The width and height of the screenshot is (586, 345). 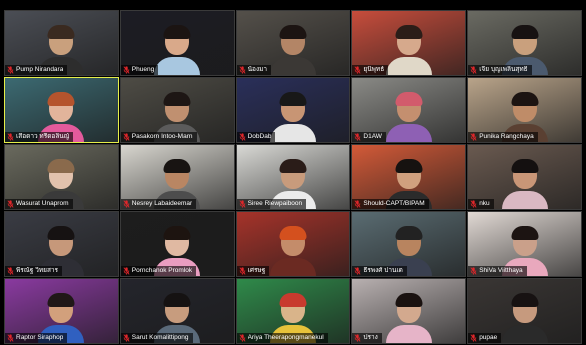 I want to click on participant-tile: ปราง, so click(x=409, y=311).